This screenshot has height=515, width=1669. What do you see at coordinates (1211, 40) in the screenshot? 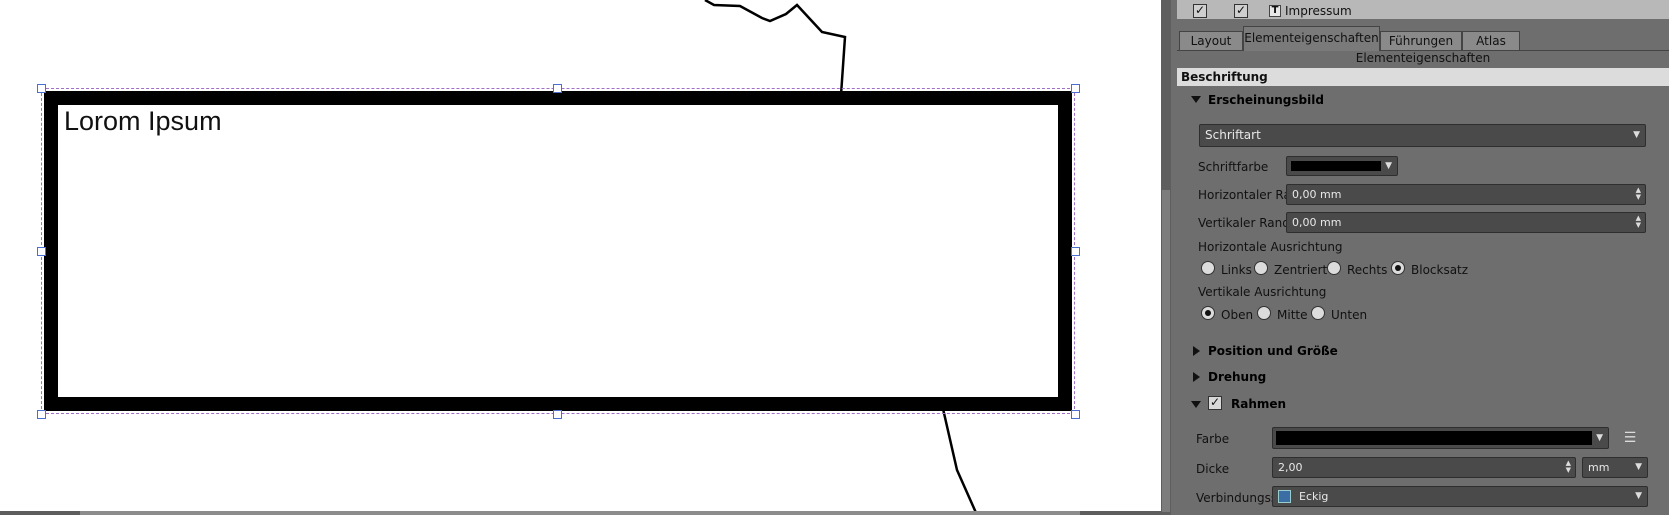
I see `tab-layout: Layout` at bounding box center [1211, 40].